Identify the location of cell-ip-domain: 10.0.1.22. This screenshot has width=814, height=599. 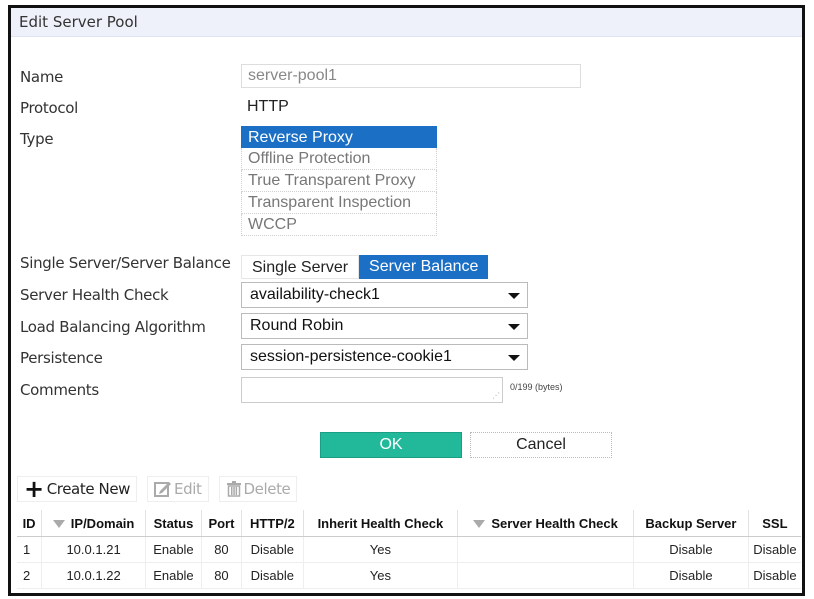
(93, 575).